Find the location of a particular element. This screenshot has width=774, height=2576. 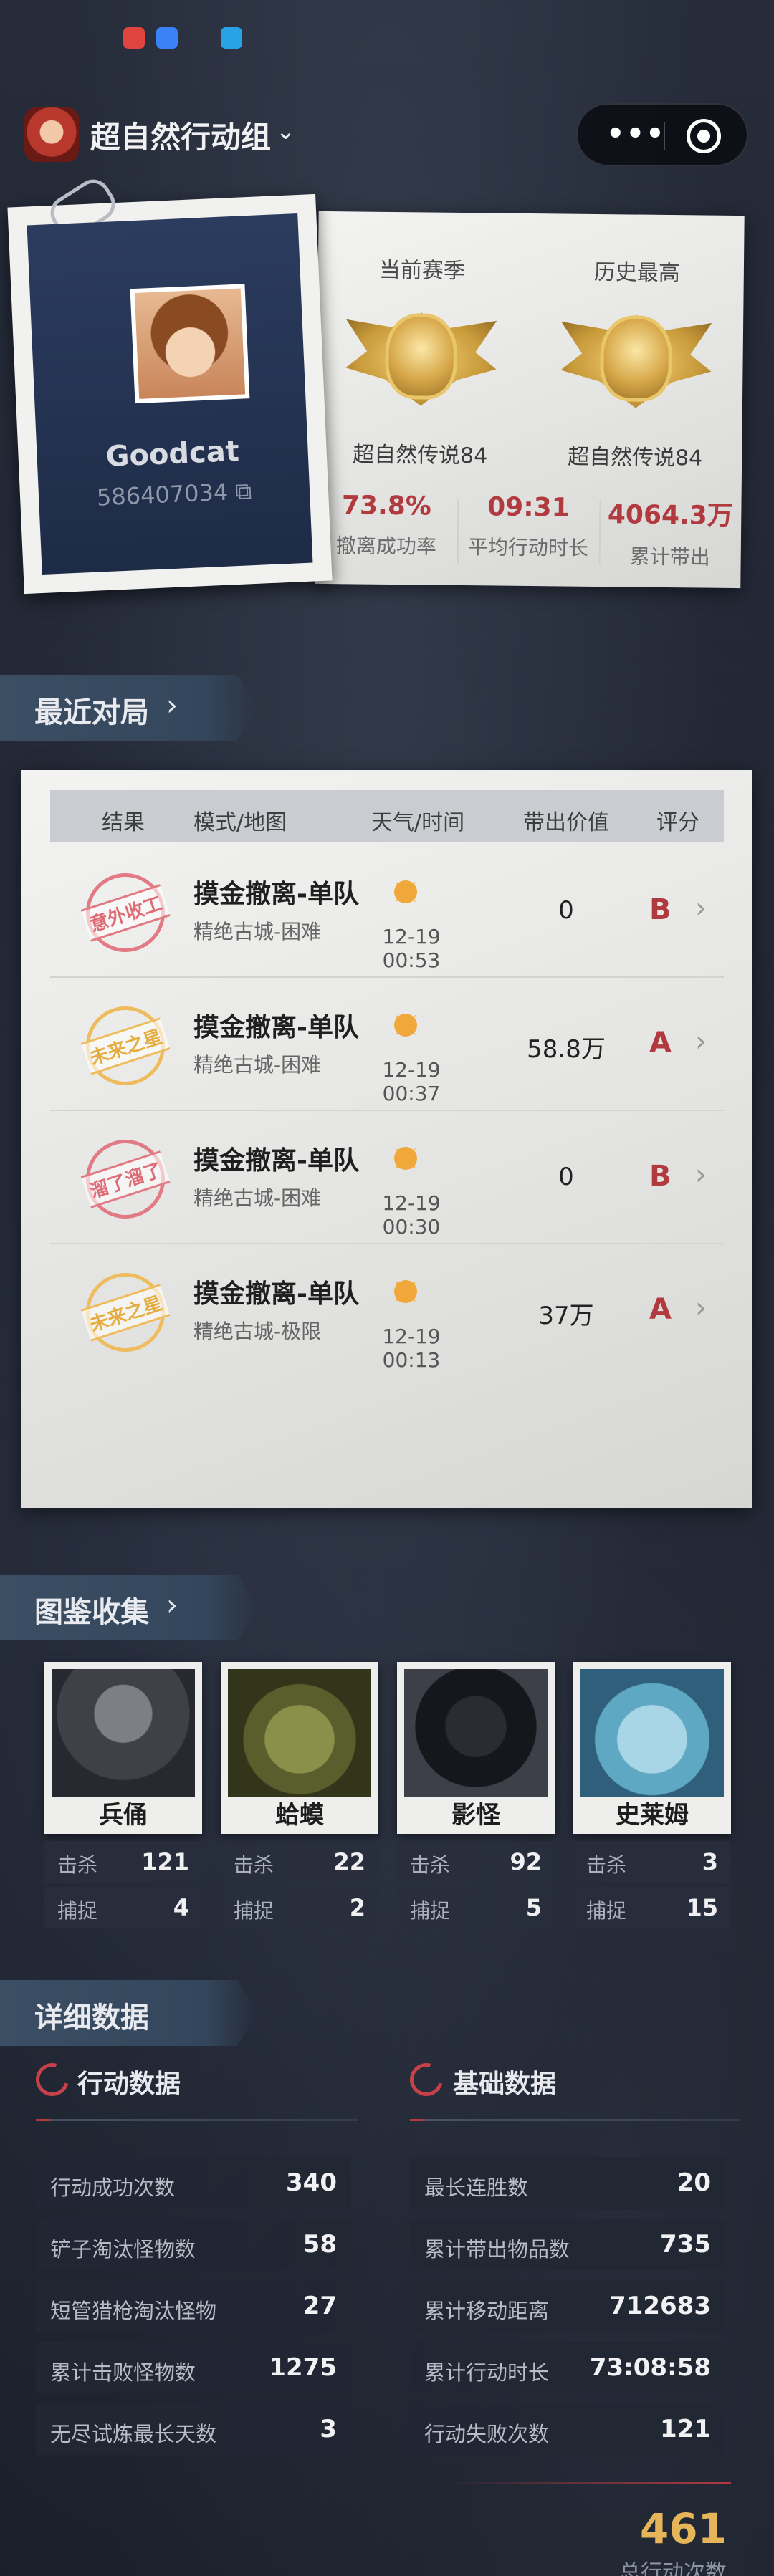

data-value: 735 is located at coordinates (685, 2245).